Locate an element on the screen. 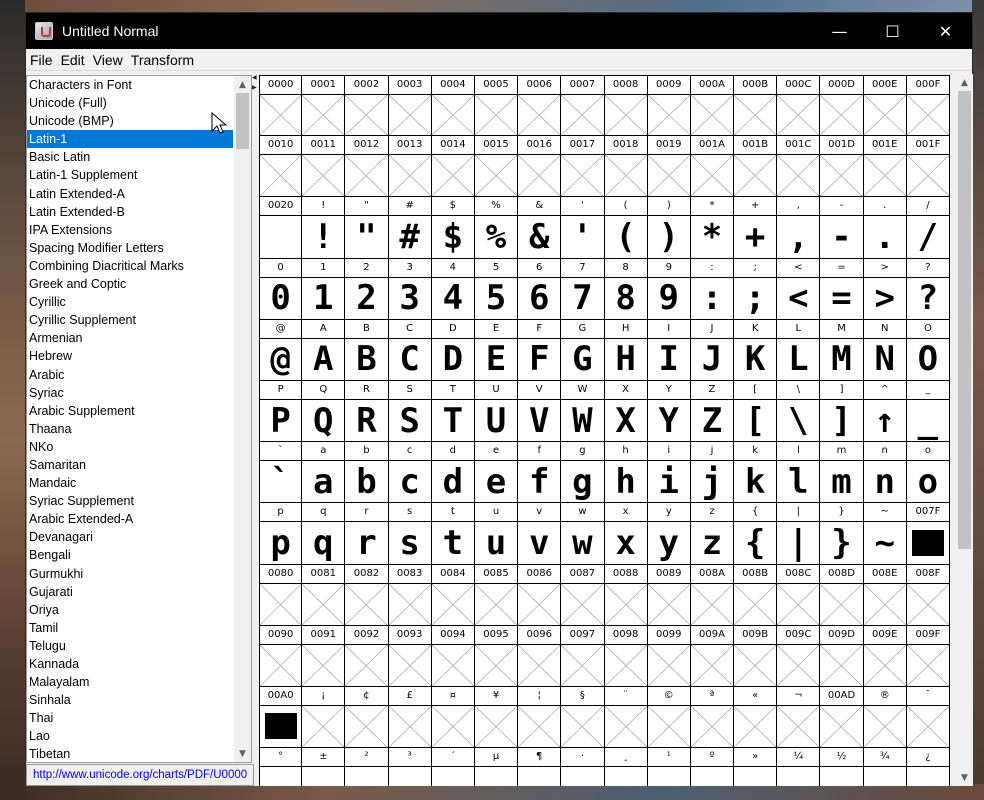 The height and width of the screenshot is (800, 984). glyph-cell: 0081 is located at coordinates (324, 595).